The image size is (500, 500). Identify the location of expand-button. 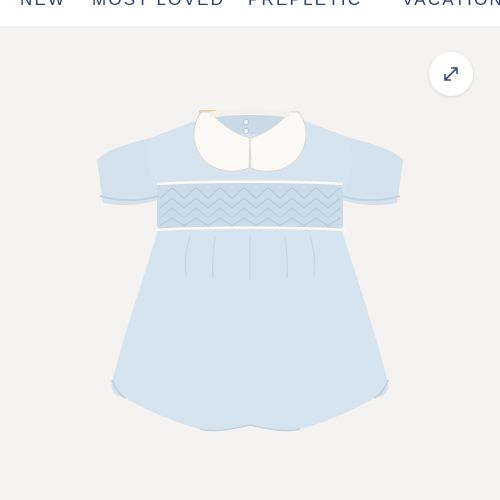
(451, 74).